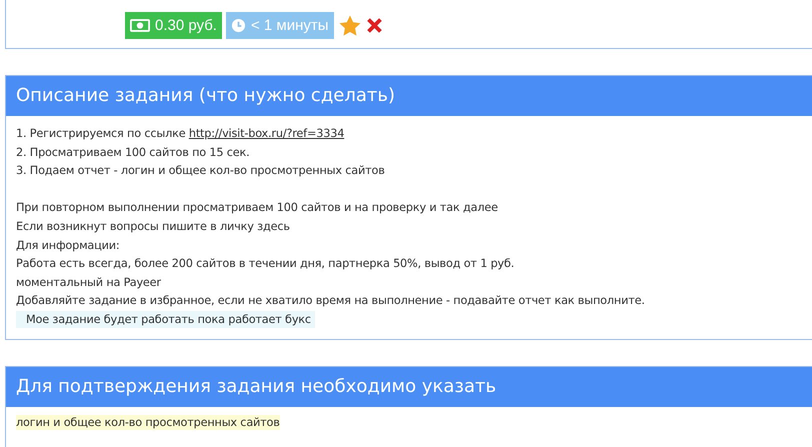 Image resolution: width=812 pixels, height=447 pixels. I want to click on note-text: Мое задание будет работать пока работает букс, so click(165, 319).